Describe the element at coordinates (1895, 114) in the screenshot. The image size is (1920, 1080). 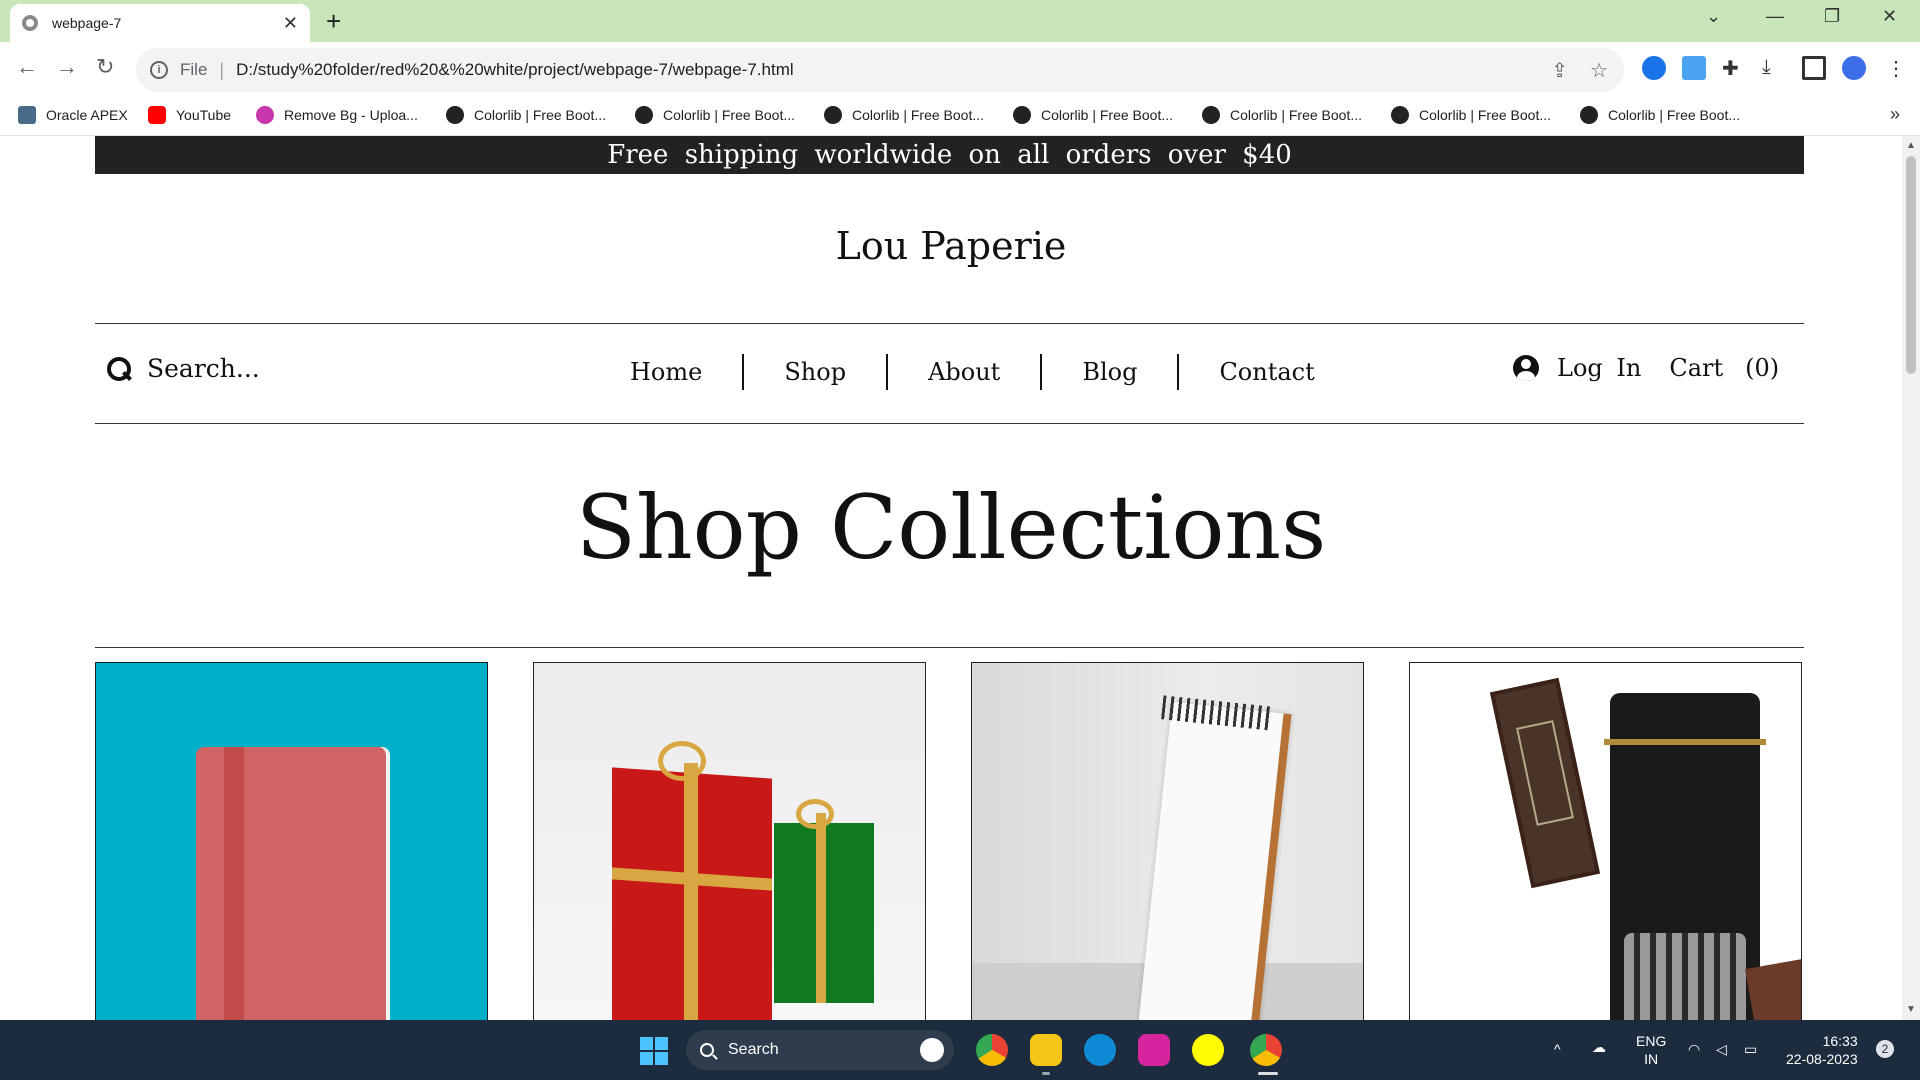
I see `more-bookmarks-icon: »` at that location.